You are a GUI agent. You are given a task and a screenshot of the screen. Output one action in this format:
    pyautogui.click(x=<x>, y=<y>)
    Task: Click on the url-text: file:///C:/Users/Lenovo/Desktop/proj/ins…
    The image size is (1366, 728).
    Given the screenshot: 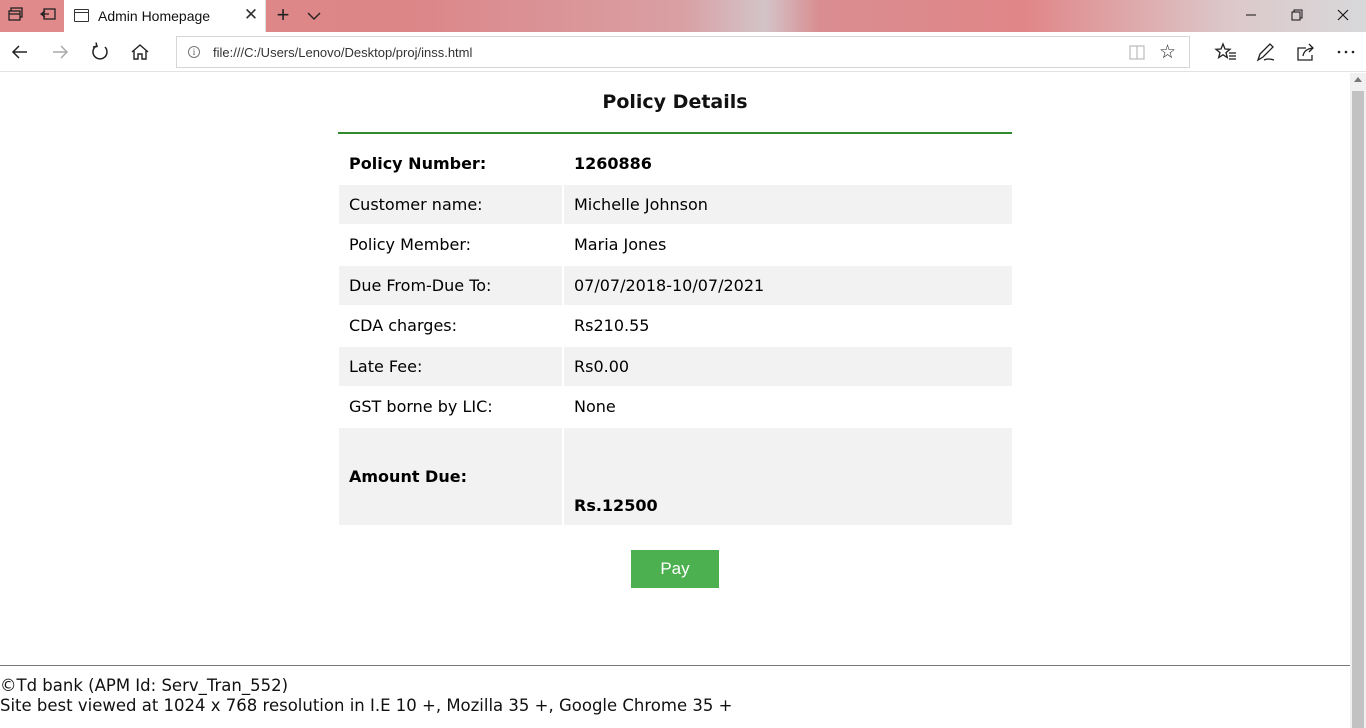 What is the action you would take?
    pyautogui.click(x=342, y=52)
    